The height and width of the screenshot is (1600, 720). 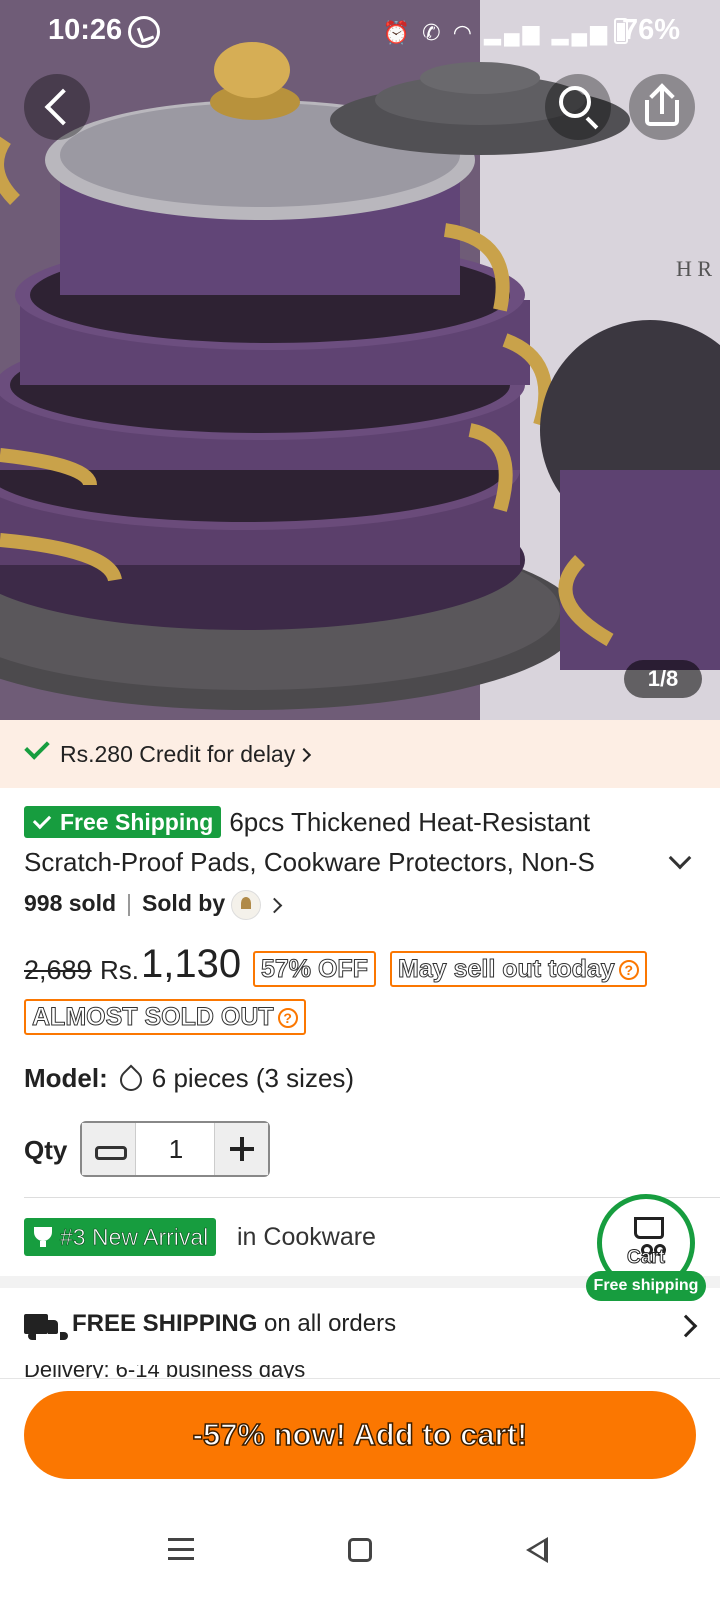 I want to click on currency: Rs., so click(x=119, y=970).